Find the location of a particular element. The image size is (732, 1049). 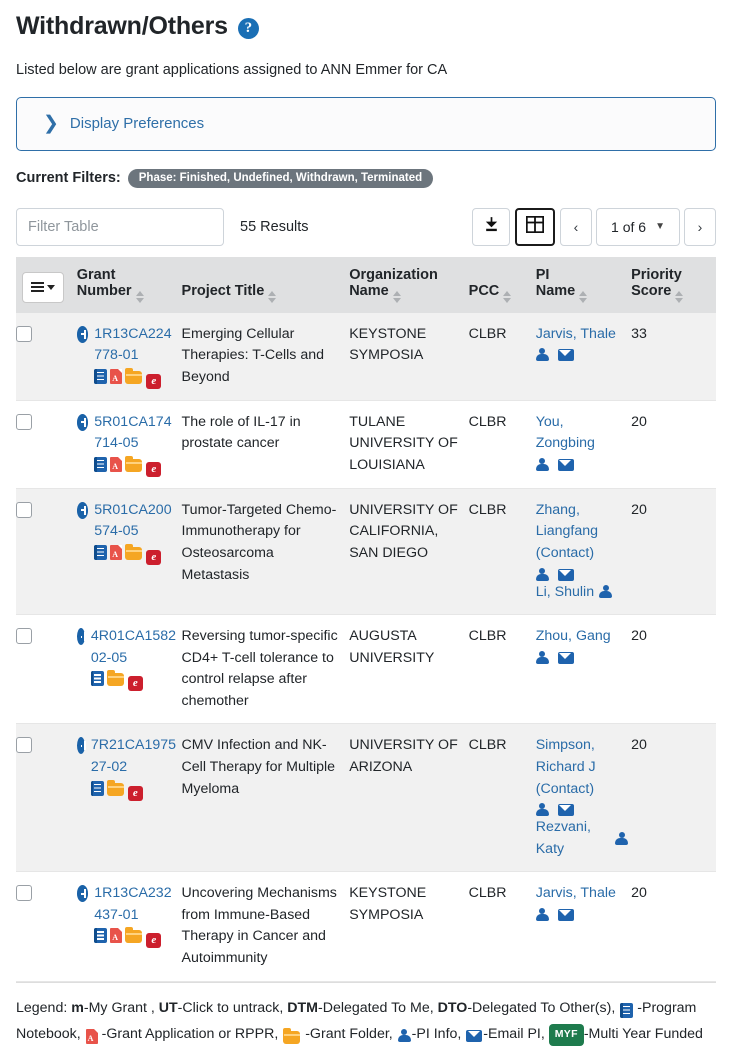

prev-page-button: ‹ is located at coordinates (576, 226).